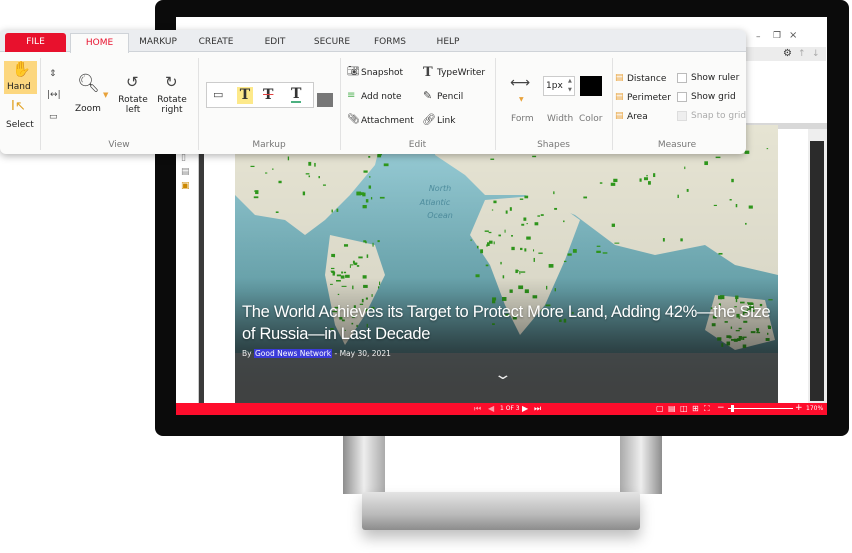 Image resolution: width=852 pixels, height=553 pixels. What do you see at coordinates (677, 145) in the screenshot?
I see `measure-group-label: Measure` at bounding box center [677, 145].